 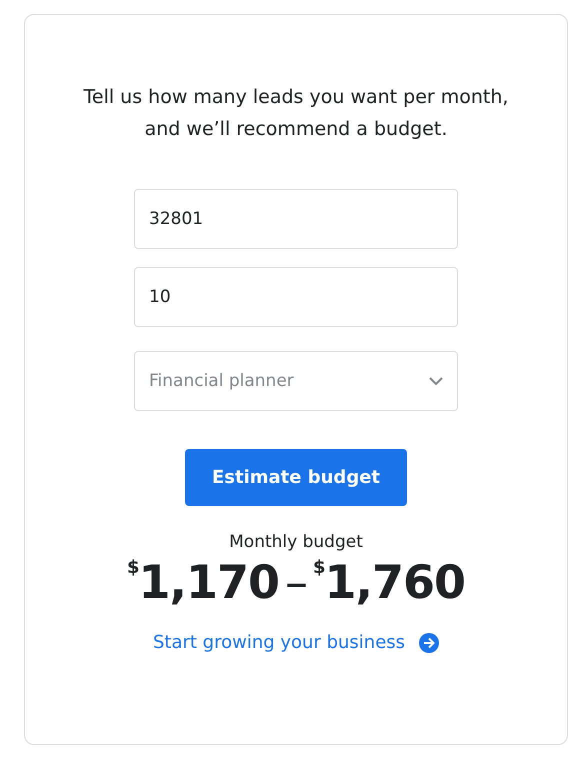 I want to click on estimate-budget-button: Estimate budget, so click(x=296, y=477).